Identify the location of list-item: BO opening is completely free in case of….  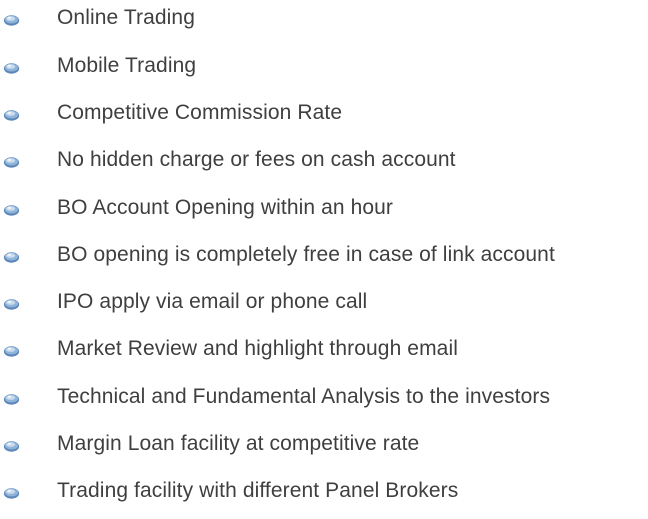
(324, 255).